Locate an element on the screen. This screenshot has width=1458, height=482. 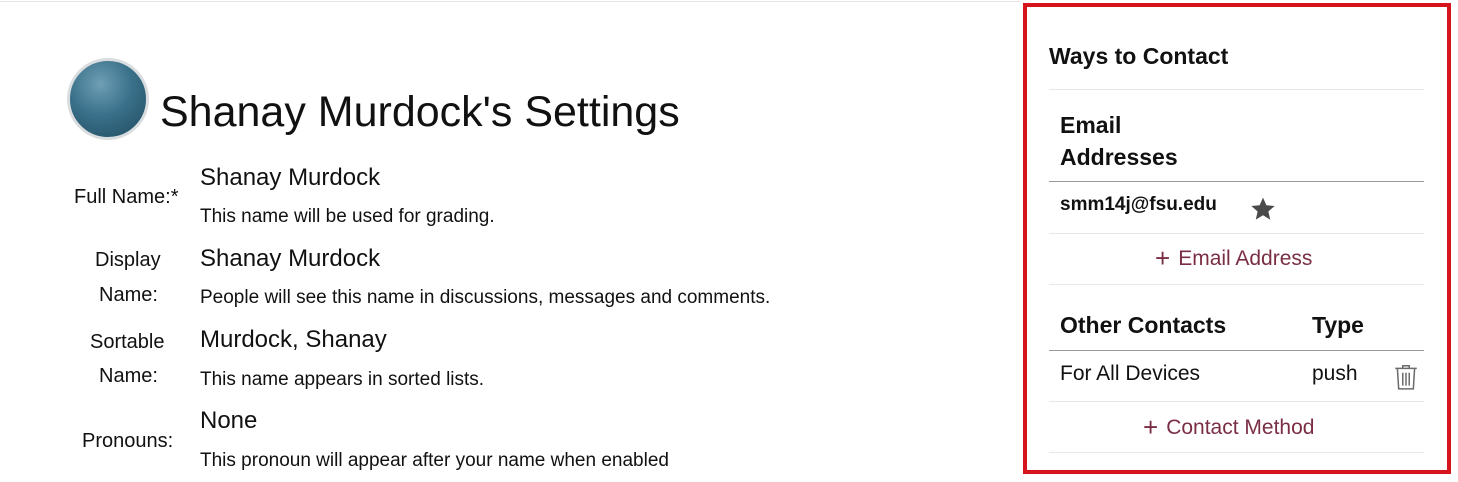
panel-title: Ways to Contact is located at coordinates (1139, 56).